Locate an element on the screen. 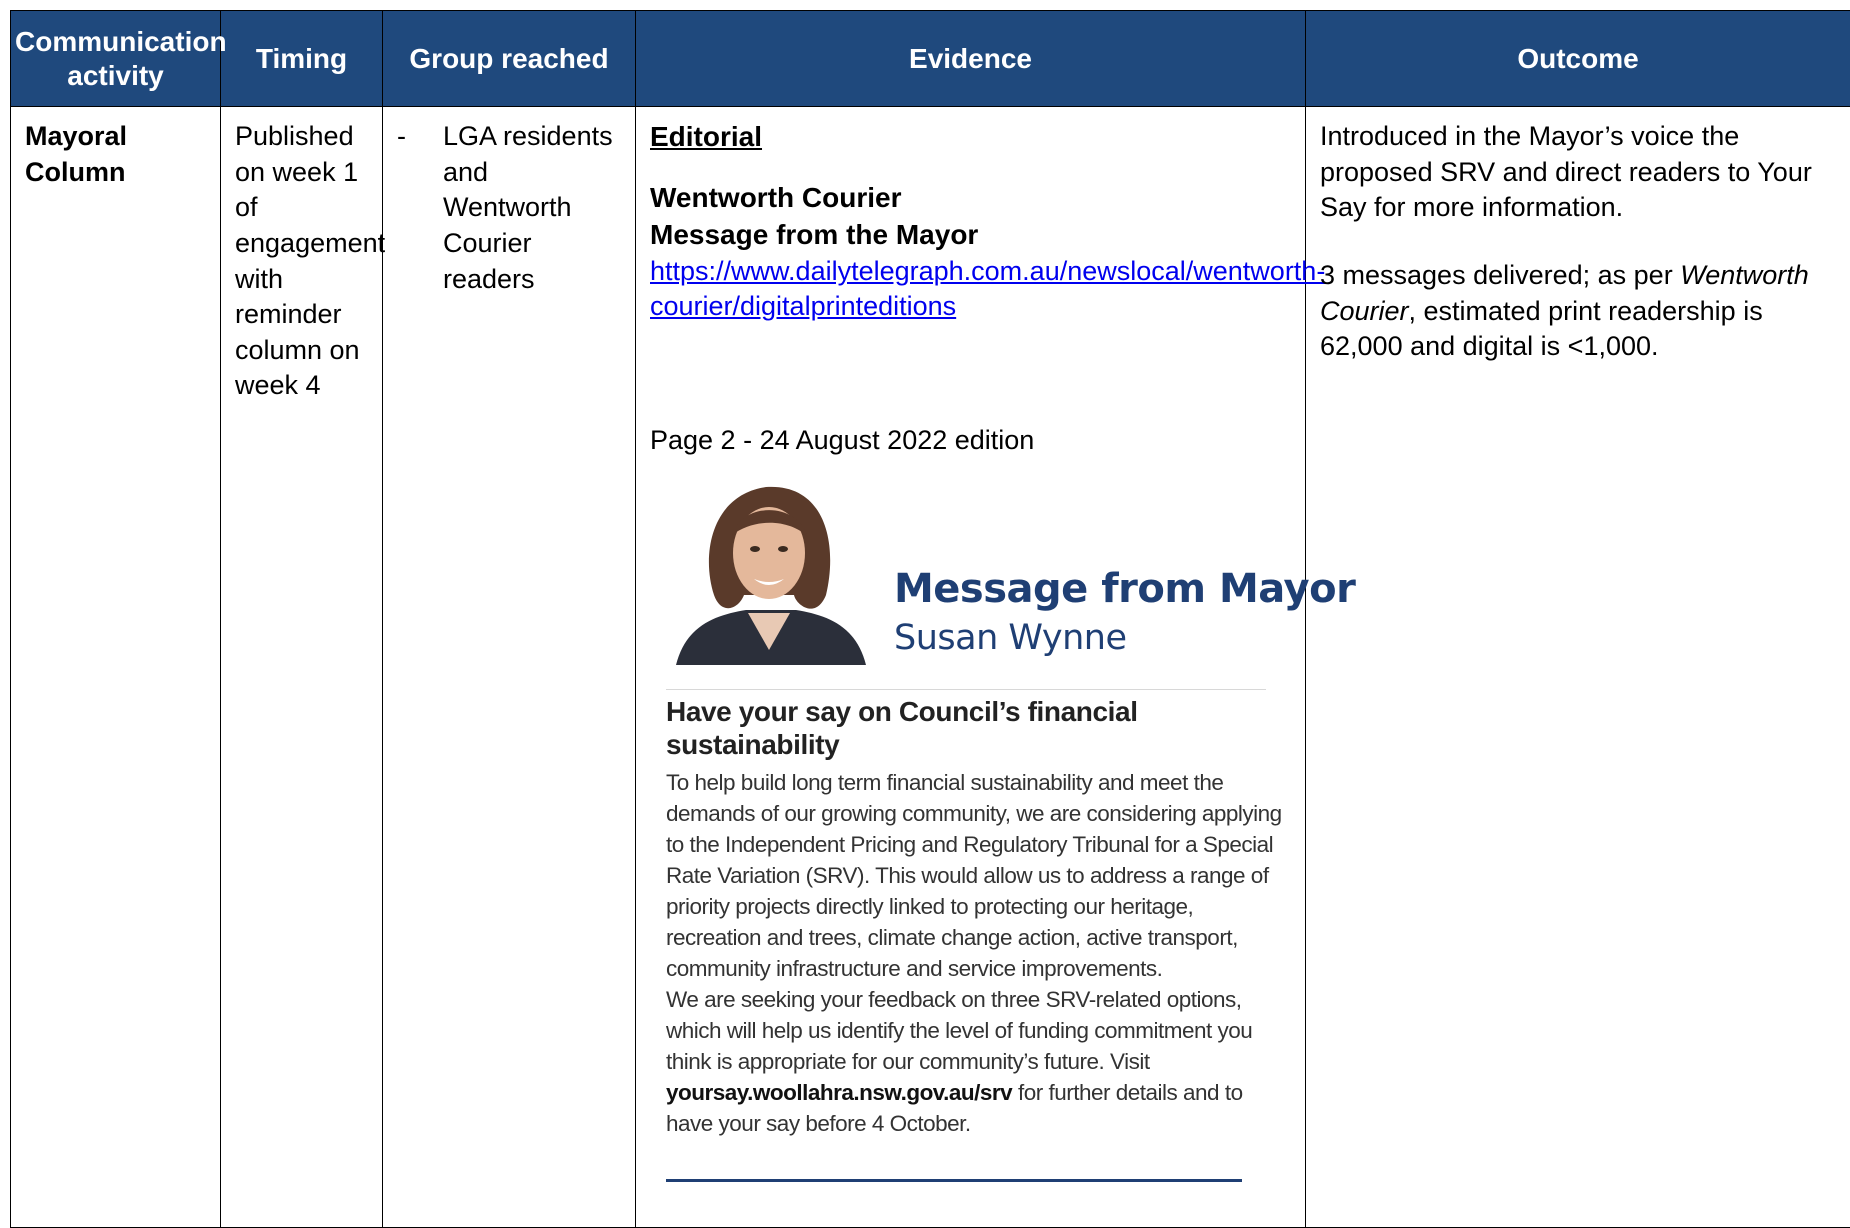 The height and width of the screenshot is (1228, 1850). page-reference: Page 2 - 24 August 2022 edition is located at coordinates (971, 441).